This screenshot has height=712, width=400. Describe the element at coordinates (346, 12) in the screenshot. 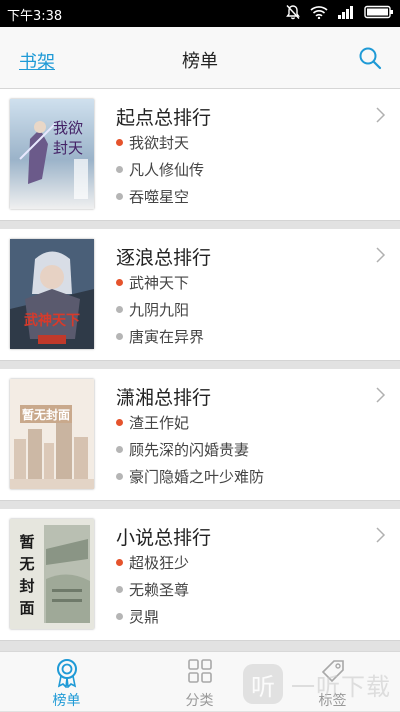

I see `signal-icon` at that location.